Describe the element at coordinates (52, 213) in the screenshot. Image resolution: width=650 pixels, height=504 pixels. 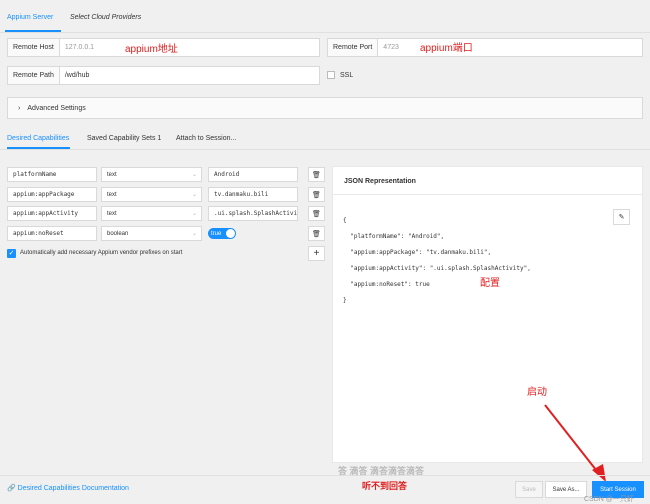
I see `cap-name-input-3: appium:appActivity` at that location.